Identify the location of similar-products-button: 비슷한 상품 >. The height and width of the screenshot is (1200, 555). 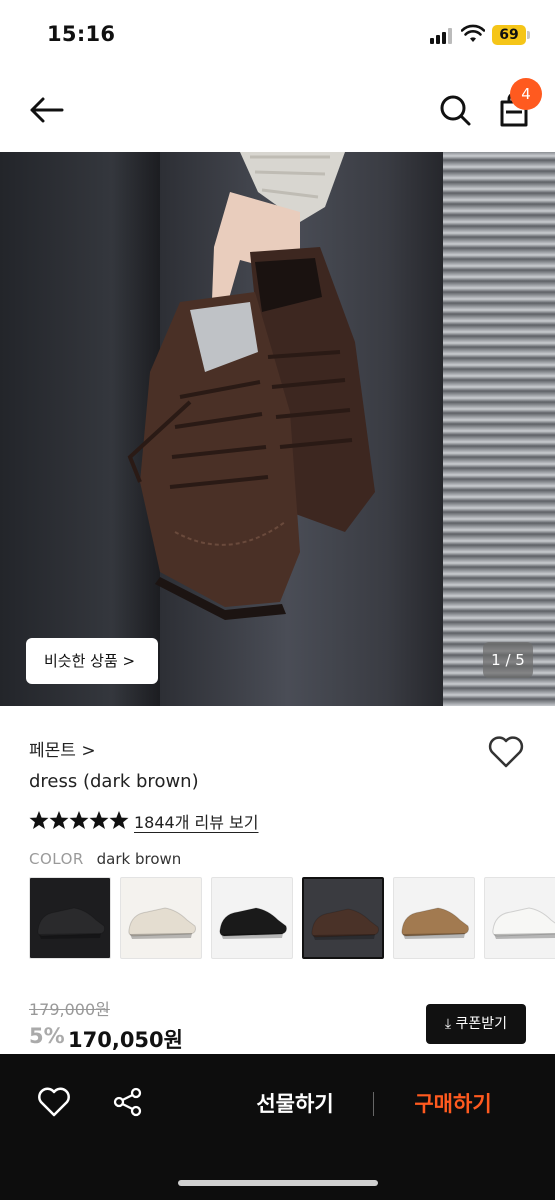
(92, 661).